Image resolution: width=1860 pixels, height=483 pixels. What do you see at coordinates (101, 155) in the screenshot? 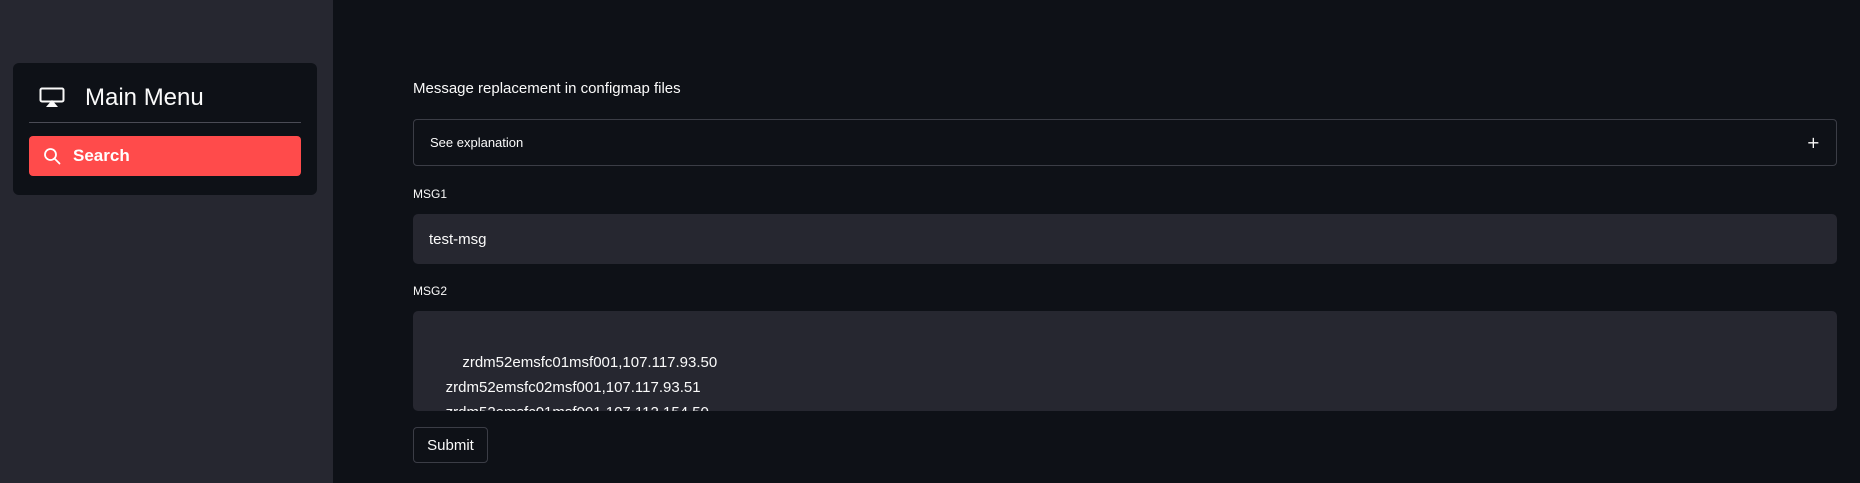
I see `menu-item-label: Search` at bounding box center [101, 155].